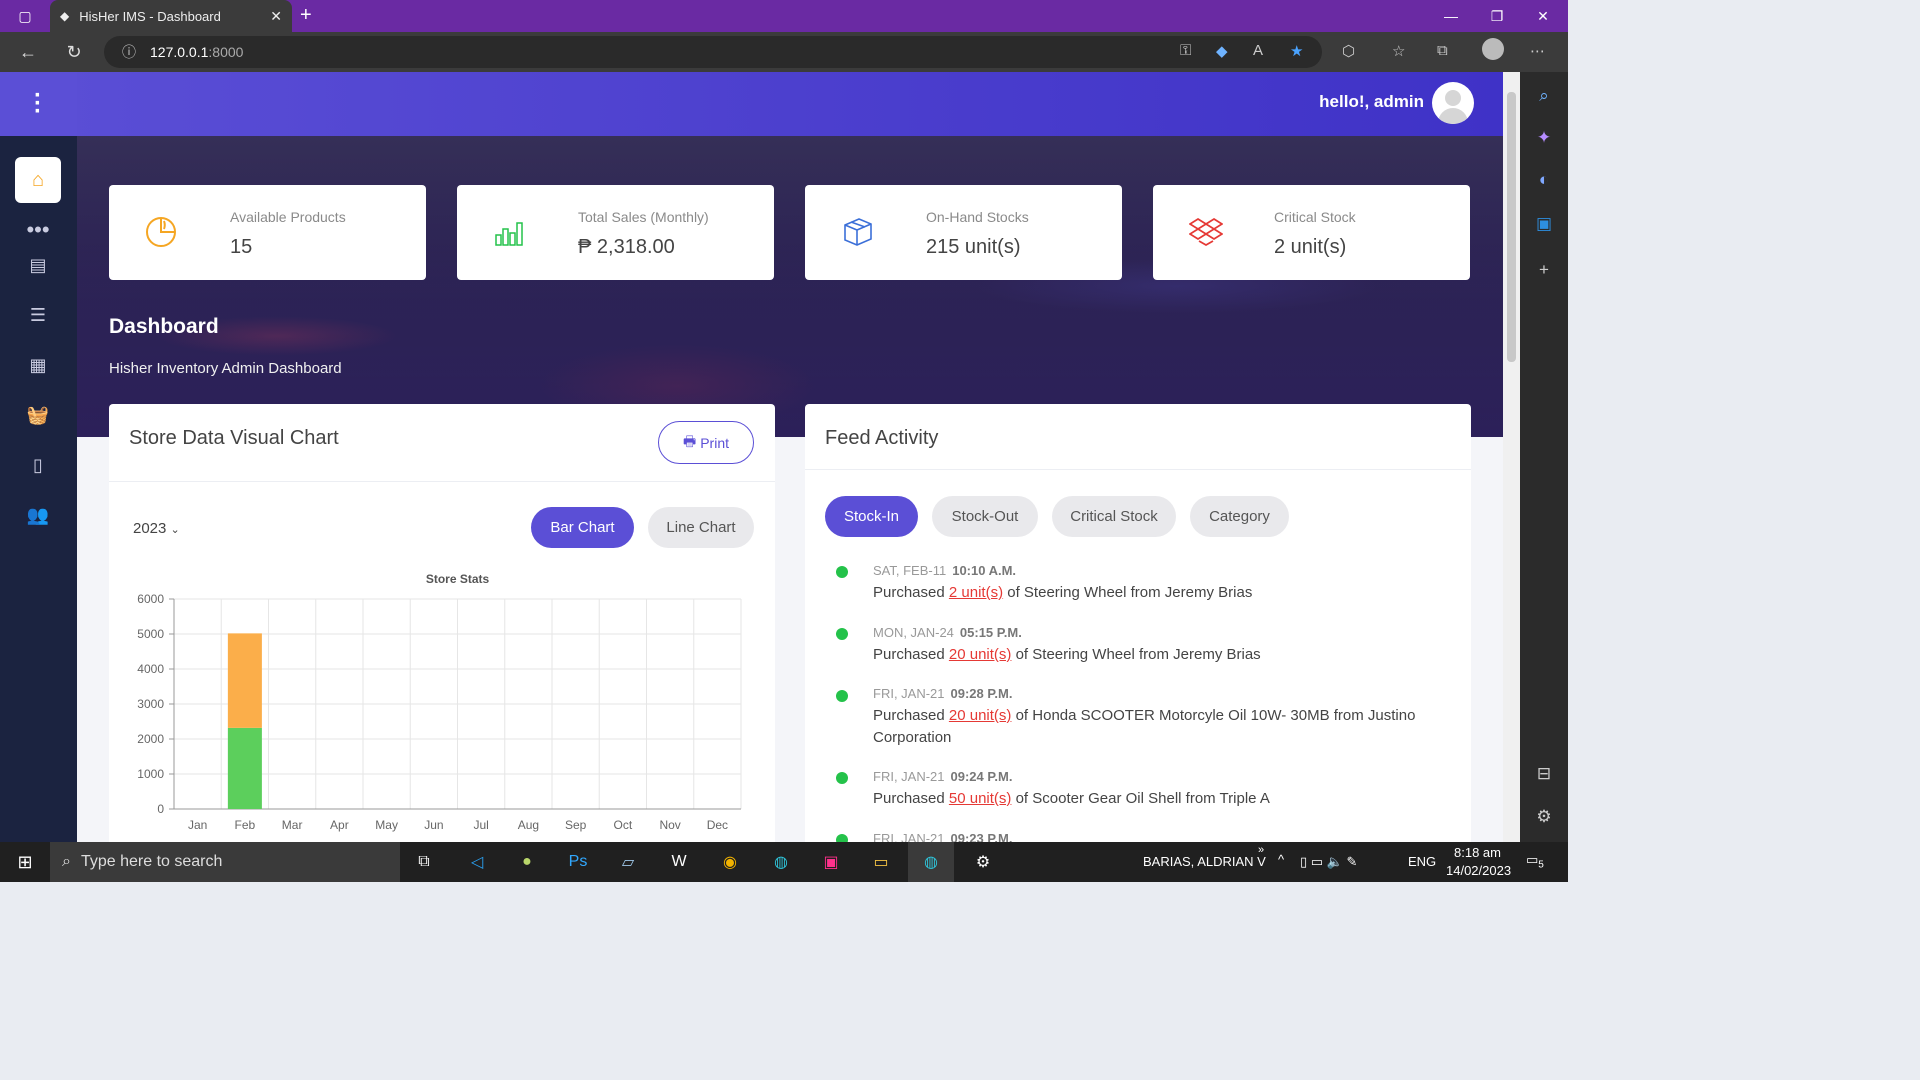  I want to click on jetbrains-icon: ▣, so click(831, 862).